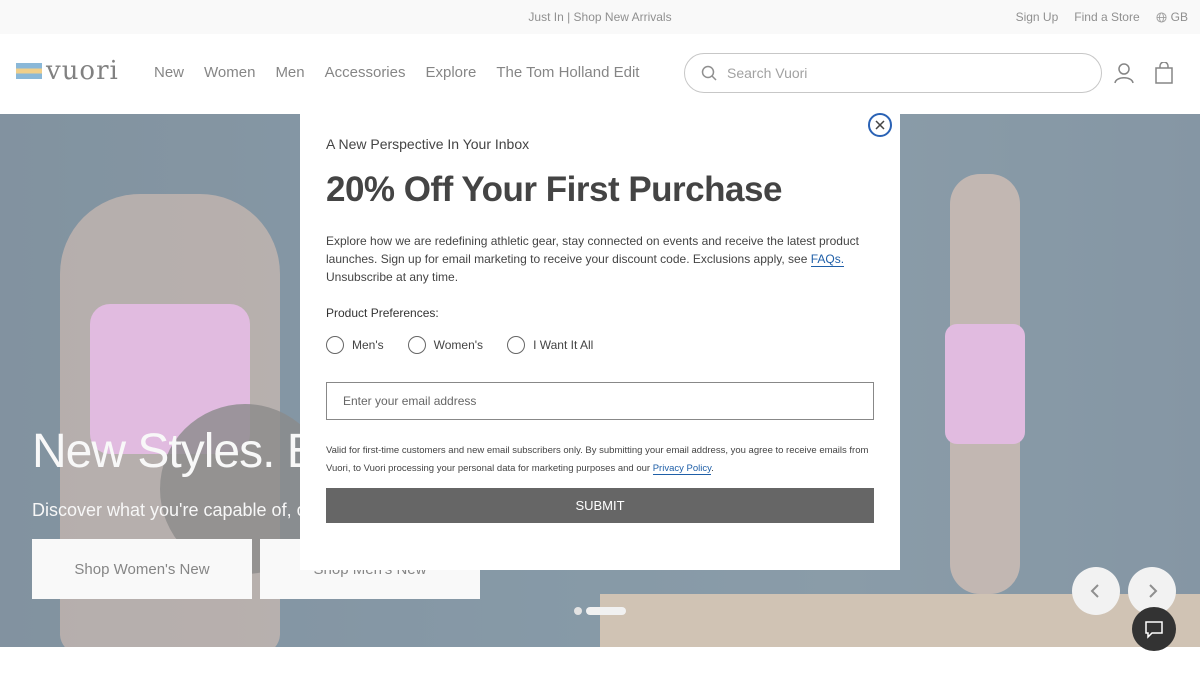 Image resolution: width=1200 pixels, height=675 pixels. What do you see at coordinates (600, 345) in the screenshot?
I see `preference-options: Men's Women's I Want It All` at bounding box center [600, 345].